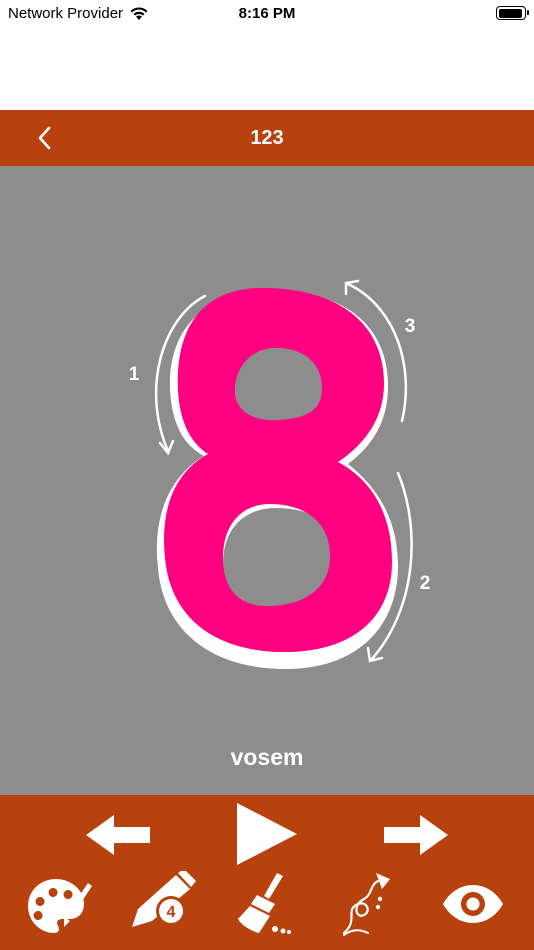 This screenshot has width=534, height=950. I want to click on header-spacer, so click(267, 69).